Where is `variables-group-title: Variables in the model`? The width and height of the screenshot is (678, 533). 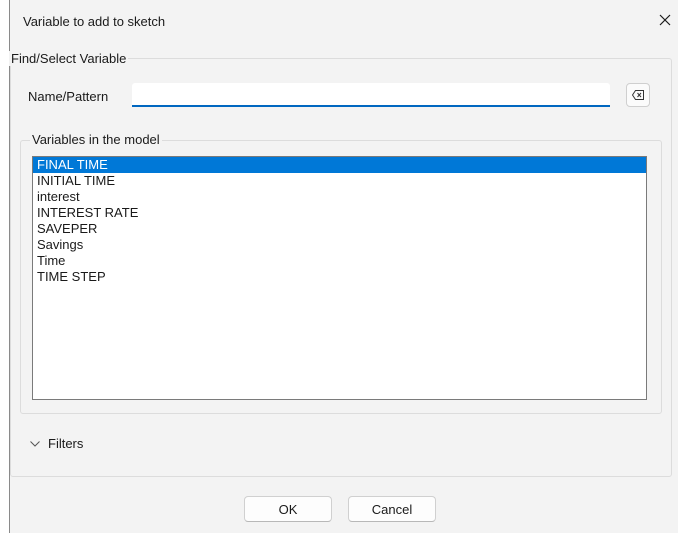
variables-group-title: Variables in the model is located at coordinates (96, 139).